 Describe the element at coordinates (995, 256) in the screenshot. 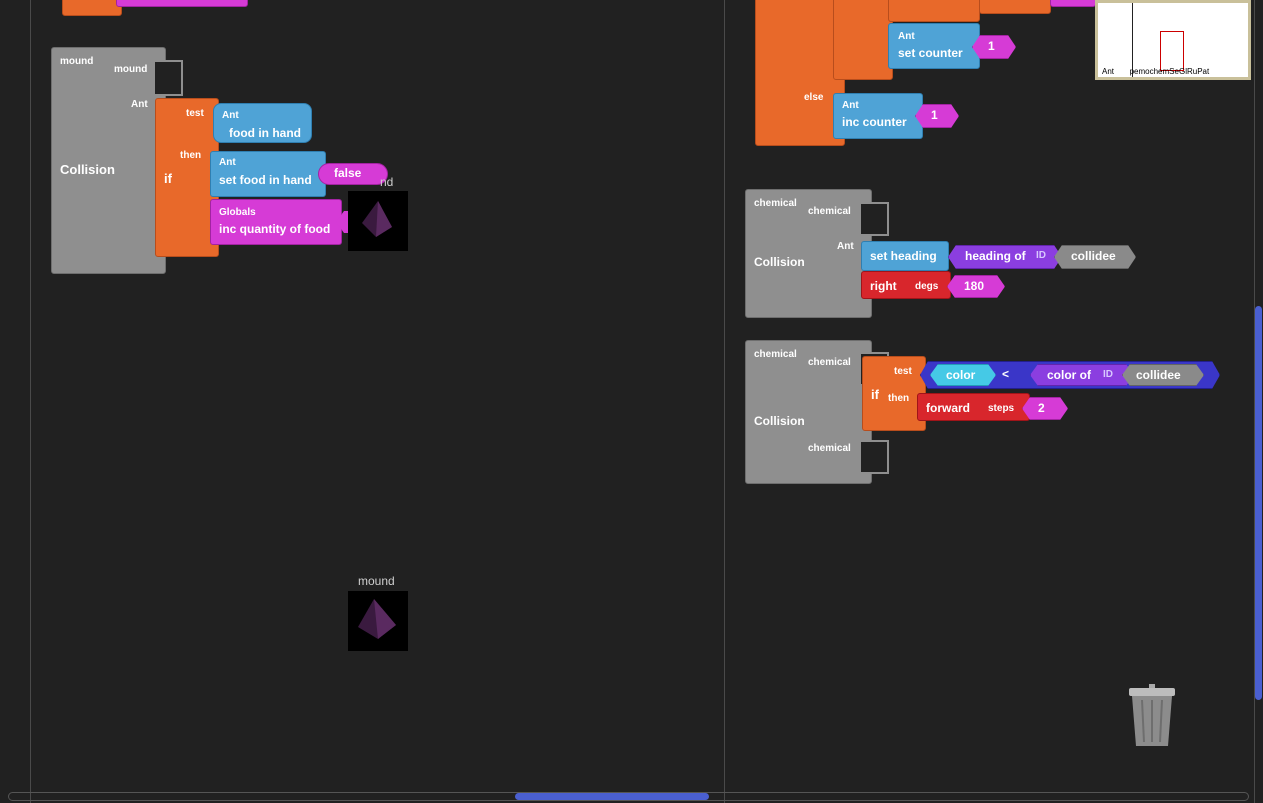

I see `heading-of-label: heading of` at that location.